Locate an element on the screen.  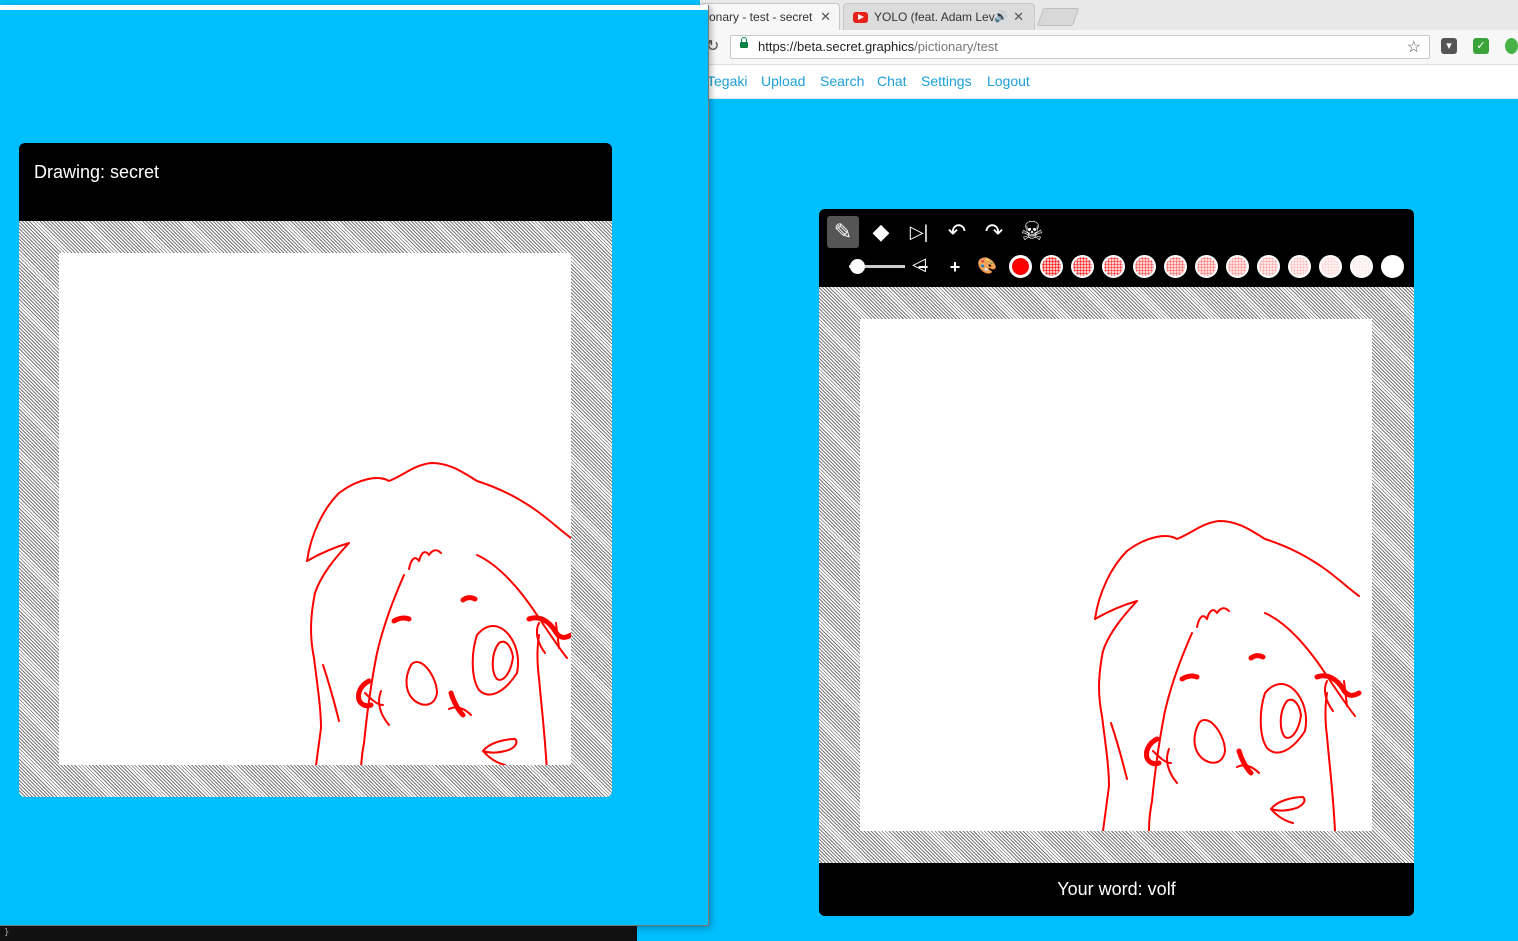
pocket-icon: ▾ is located at coordinates (1449, 46).